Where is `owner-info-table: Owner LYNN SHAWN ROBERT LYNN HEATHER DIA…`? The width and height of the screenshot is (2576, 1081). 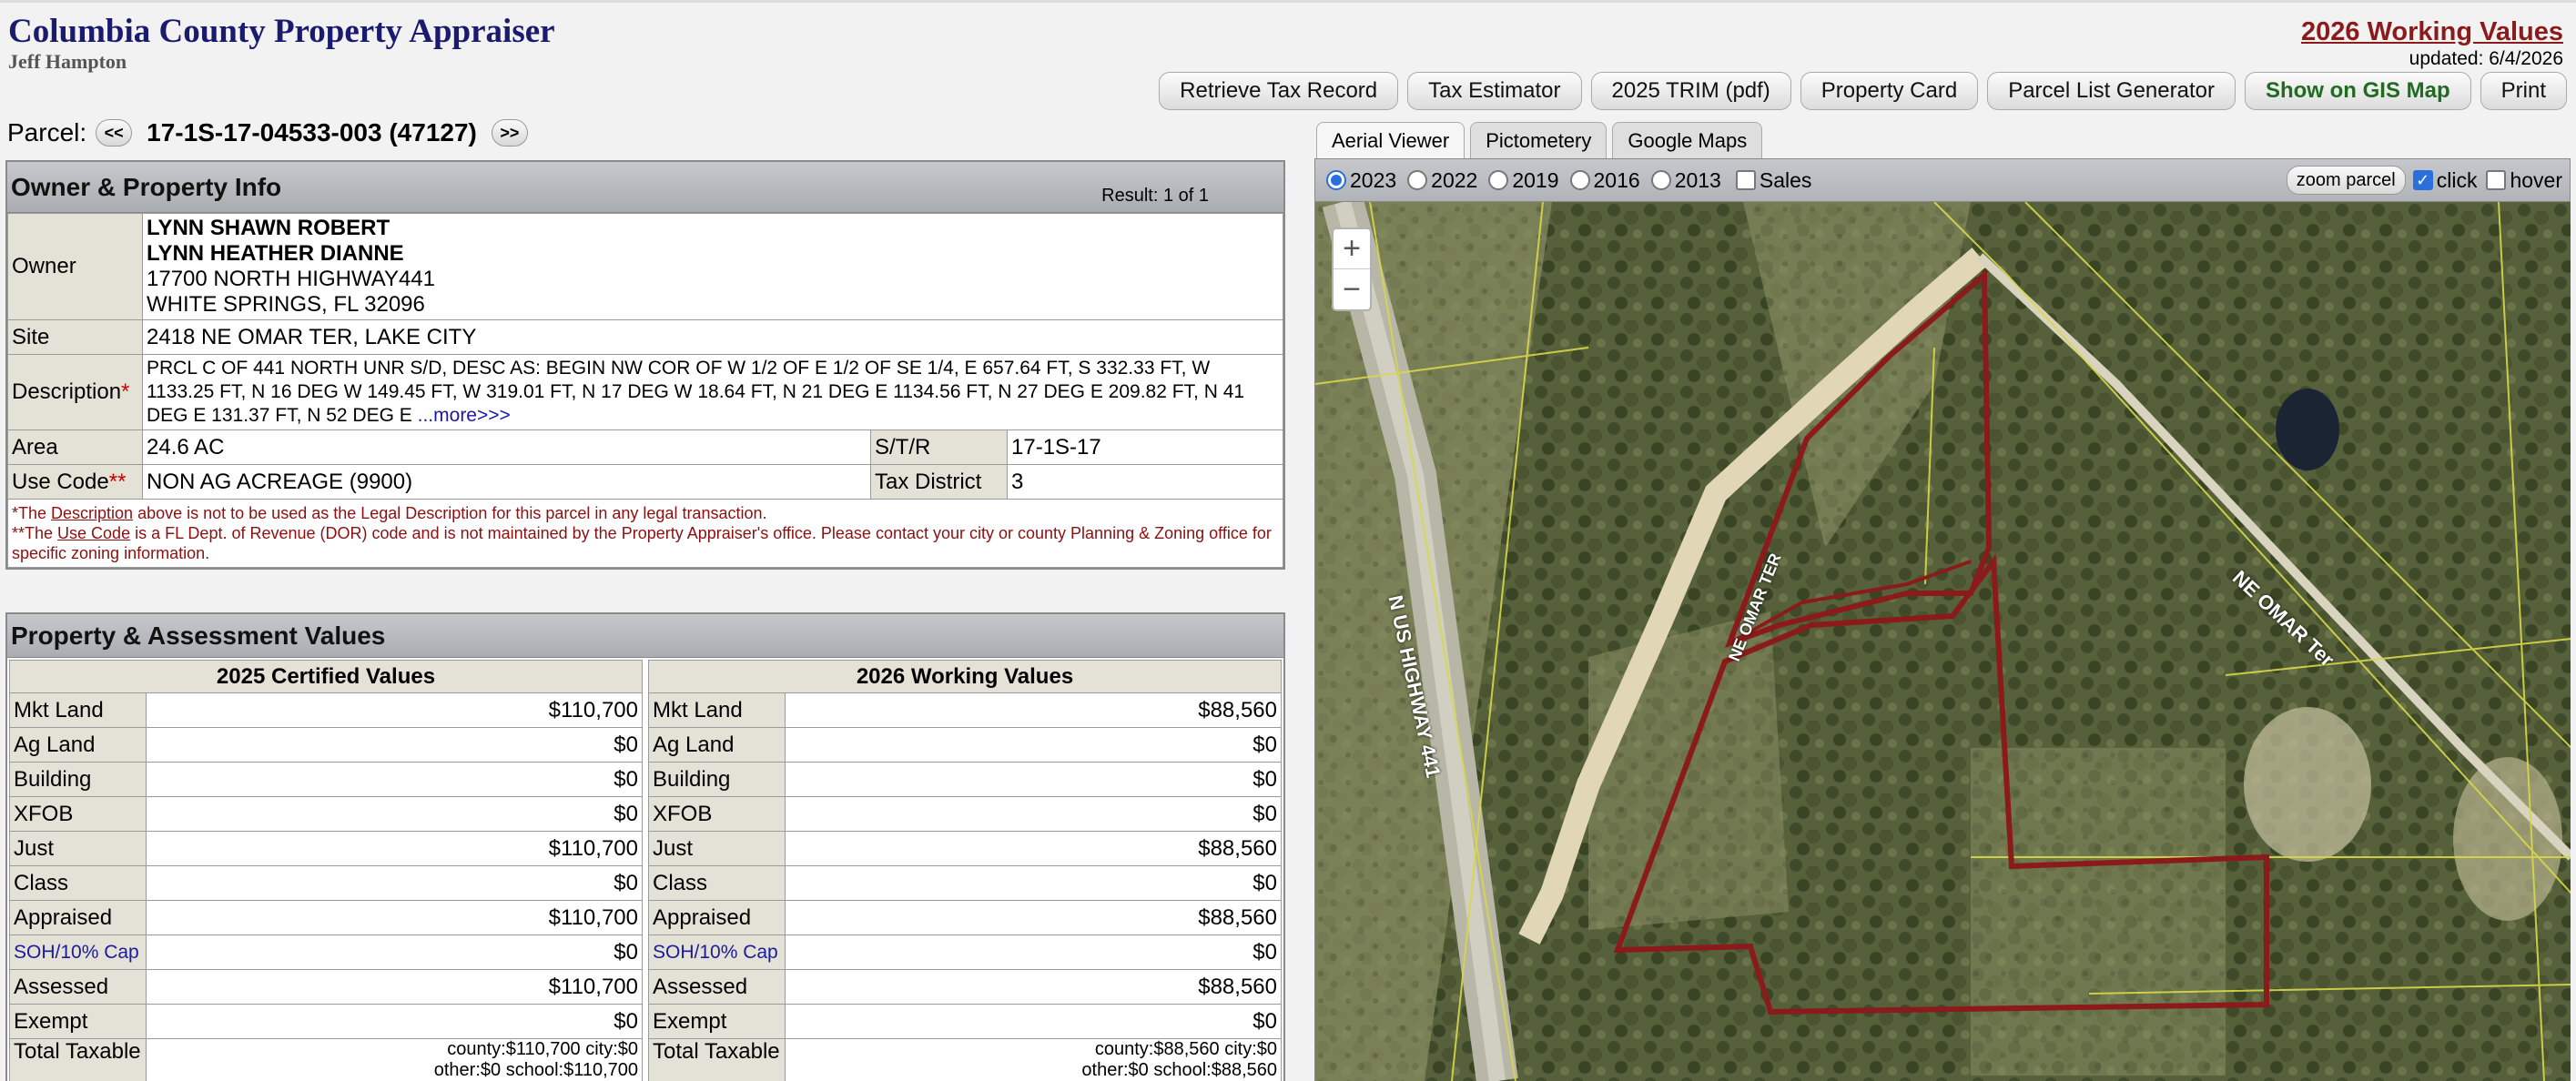
owner-info-table: Owner LYNN SHAWN ROBERT LYNN HEATHER DIA… is located at coordinates (645, 356).